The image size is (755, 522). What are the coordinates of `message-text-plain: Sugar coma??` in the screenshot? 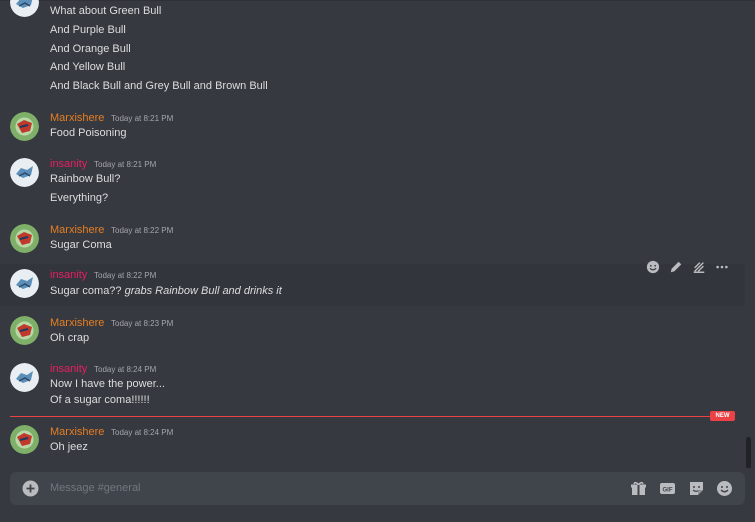 It's located at (86, 291).